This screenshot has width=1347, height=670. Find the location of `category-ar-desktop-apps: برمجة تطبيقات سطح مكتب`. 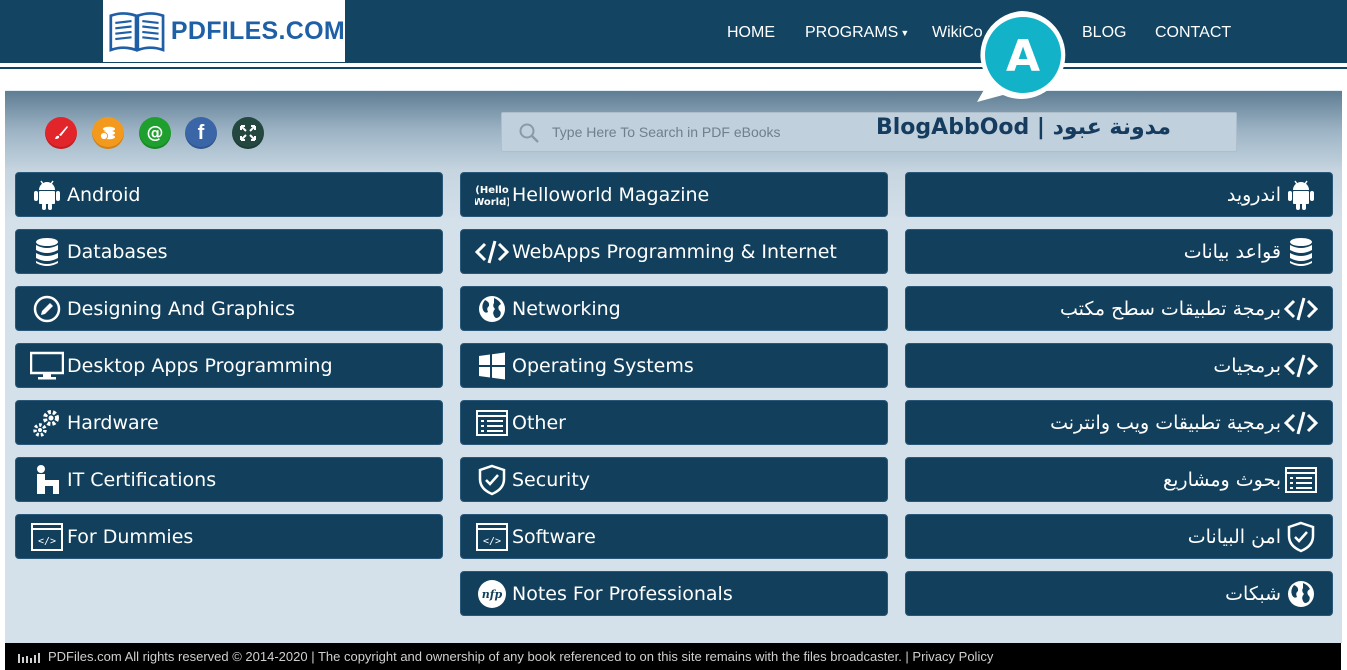

category-ar-desktop-apps: برمجة تطبيقات سطح مكتب is located at coordinates (1119, 308).